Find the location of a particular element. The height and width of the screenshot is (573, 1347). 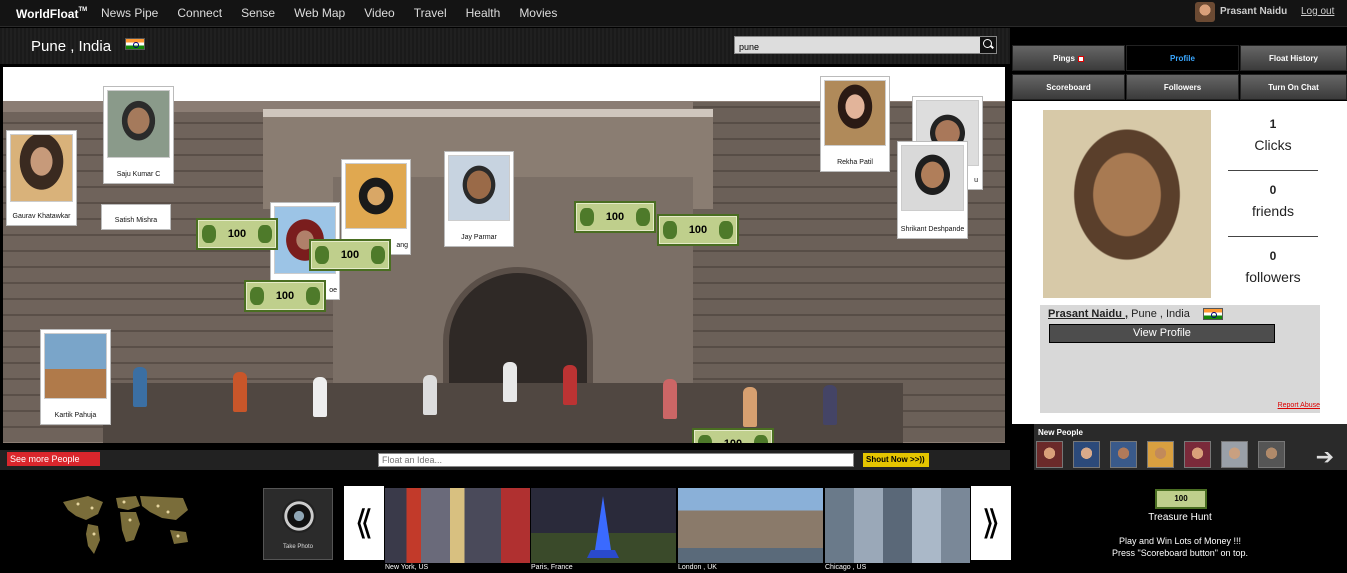

friends-count: 0 is located at coordinates (1273, 190).